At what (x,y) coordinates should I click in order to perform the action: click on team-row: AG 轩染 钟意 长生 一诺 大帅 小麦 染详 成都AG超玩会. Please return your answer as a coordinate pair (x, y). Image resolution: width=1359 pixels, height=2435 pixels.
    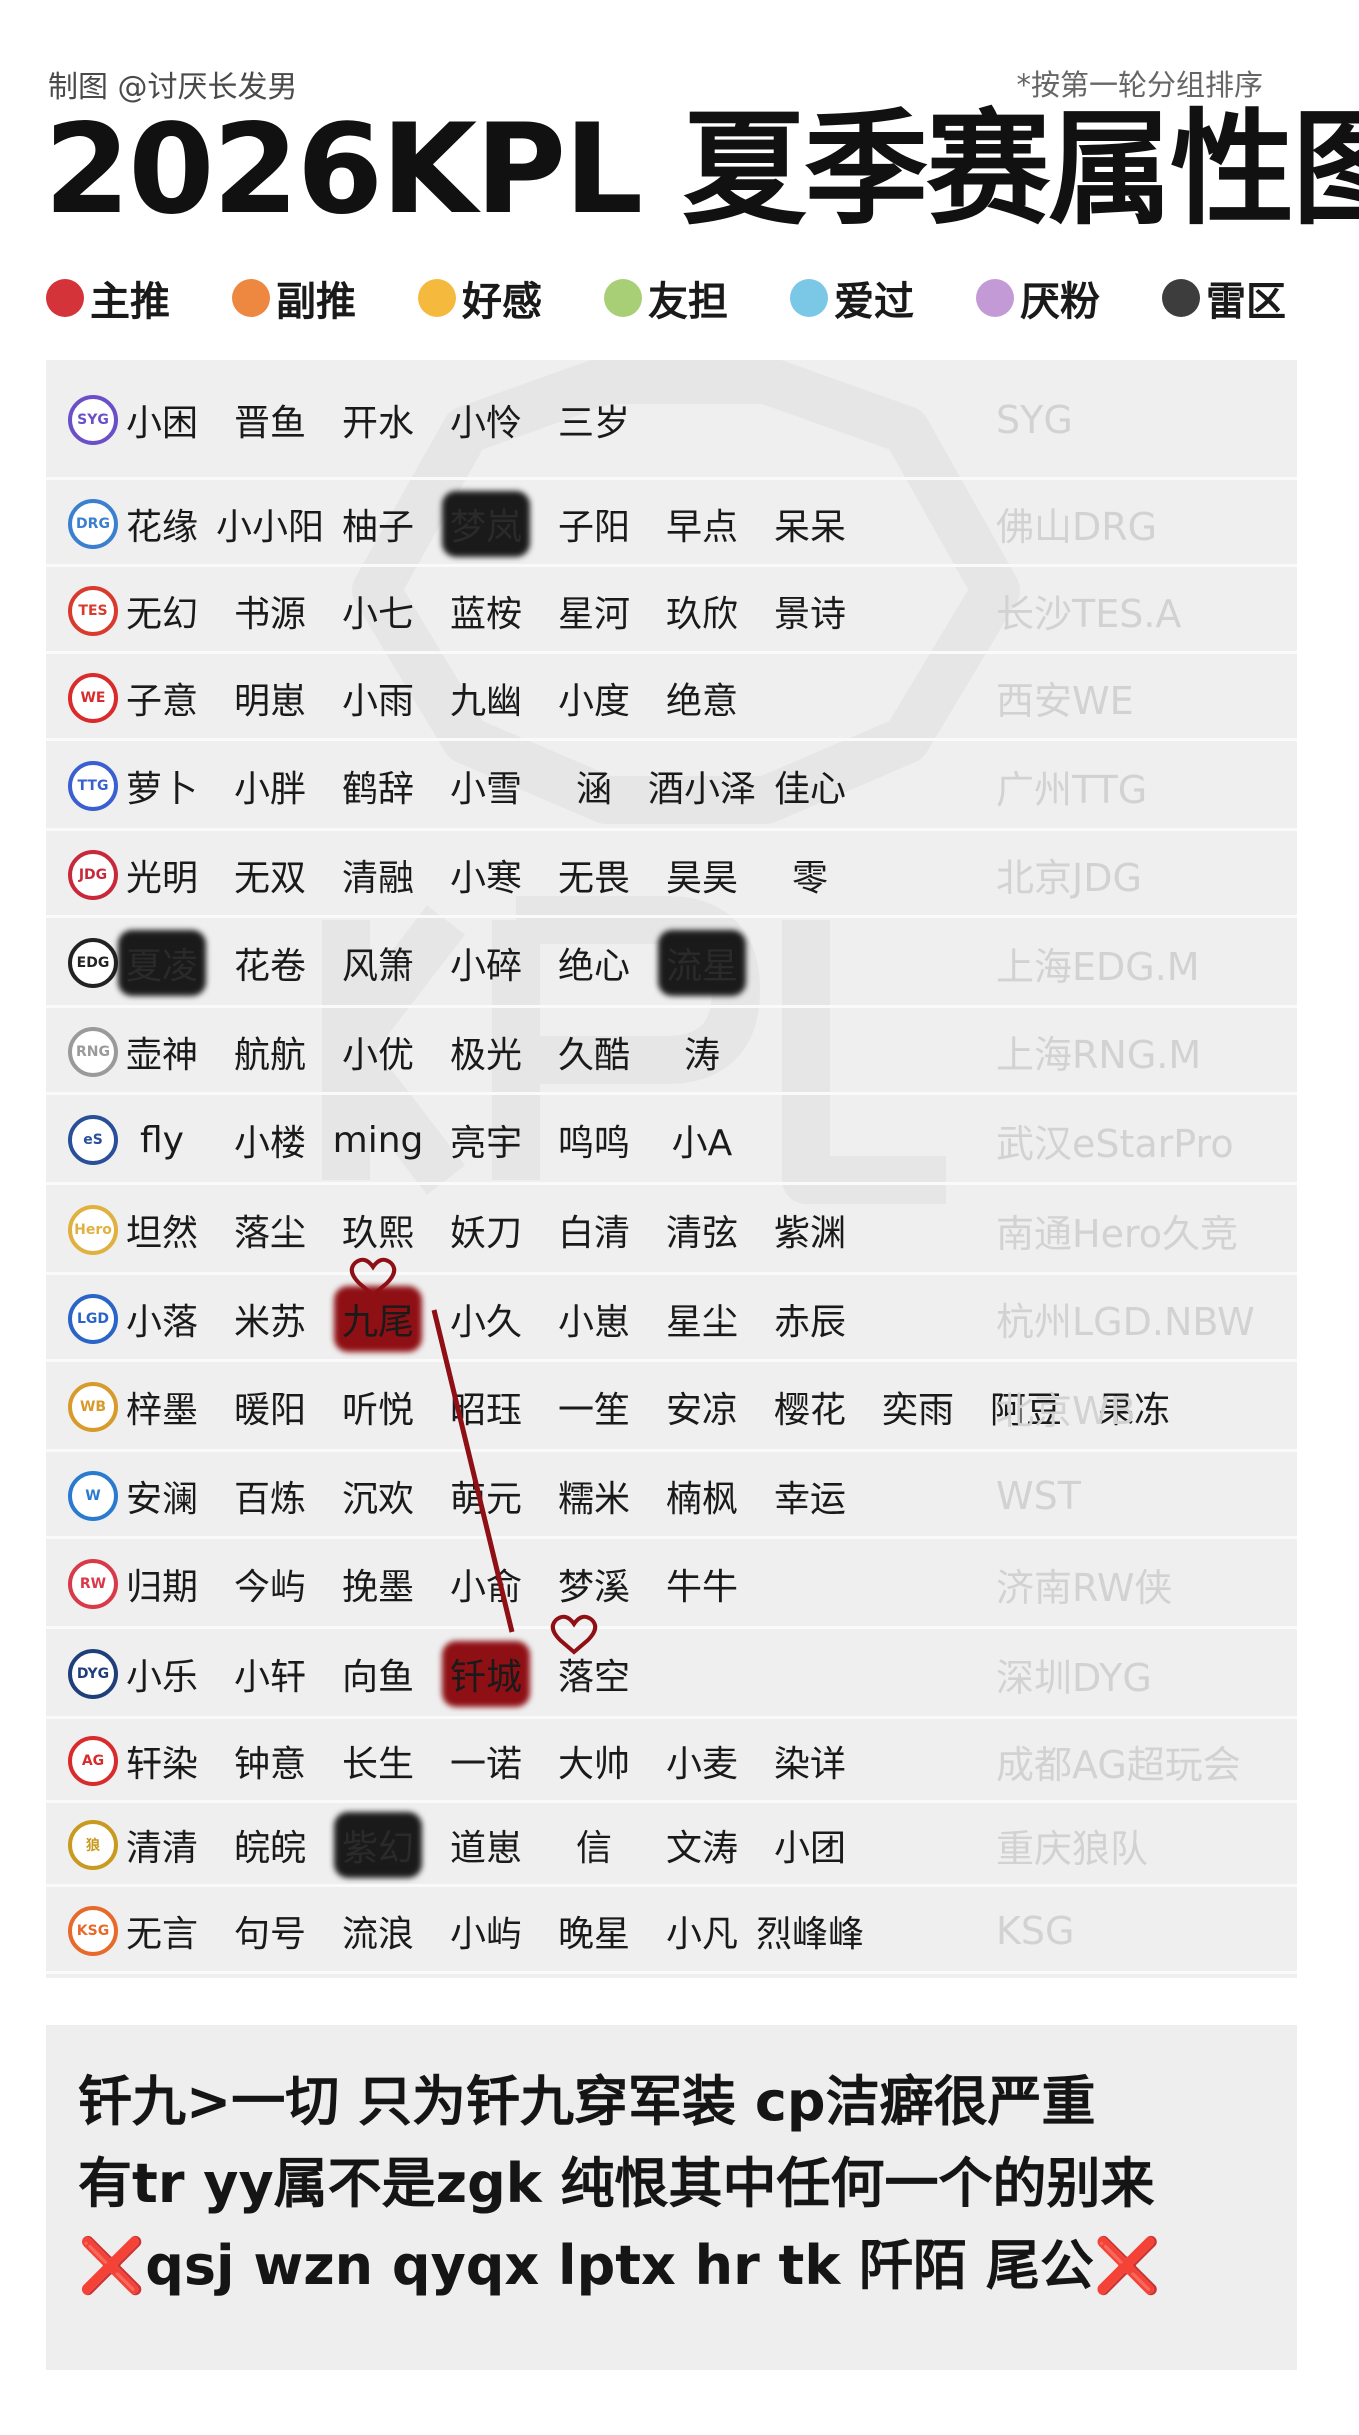
    Looking at the image, I should click on (671, 1761).